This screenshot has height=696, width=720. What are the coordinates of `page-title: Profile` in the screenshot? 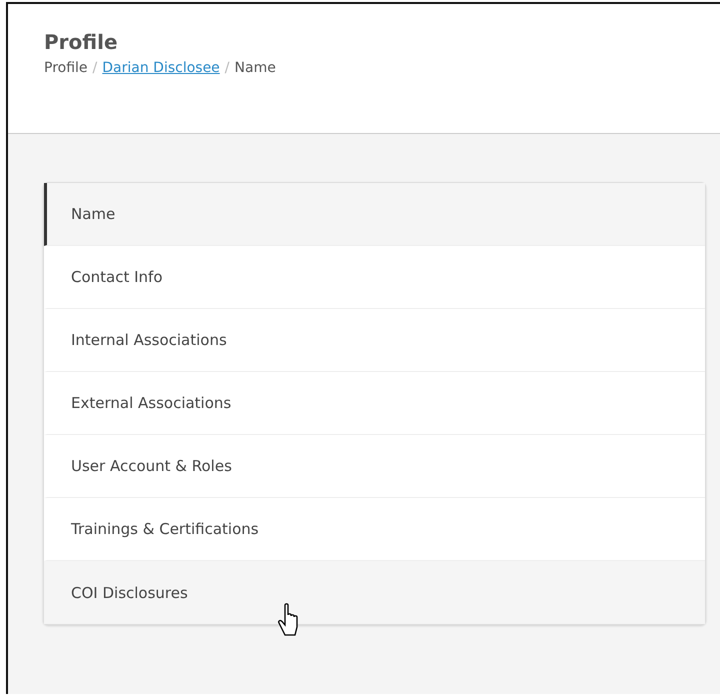 It's located at (81, 42).